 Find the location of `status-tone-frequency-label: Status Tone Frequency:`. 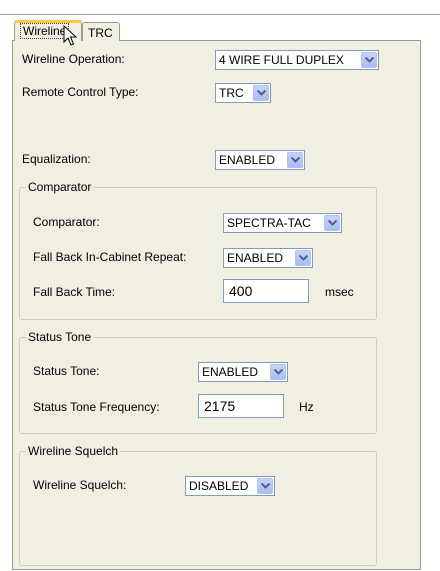

status-tone-frequency-label: Status Tone Frequency: is located at coordinates (96, 407).